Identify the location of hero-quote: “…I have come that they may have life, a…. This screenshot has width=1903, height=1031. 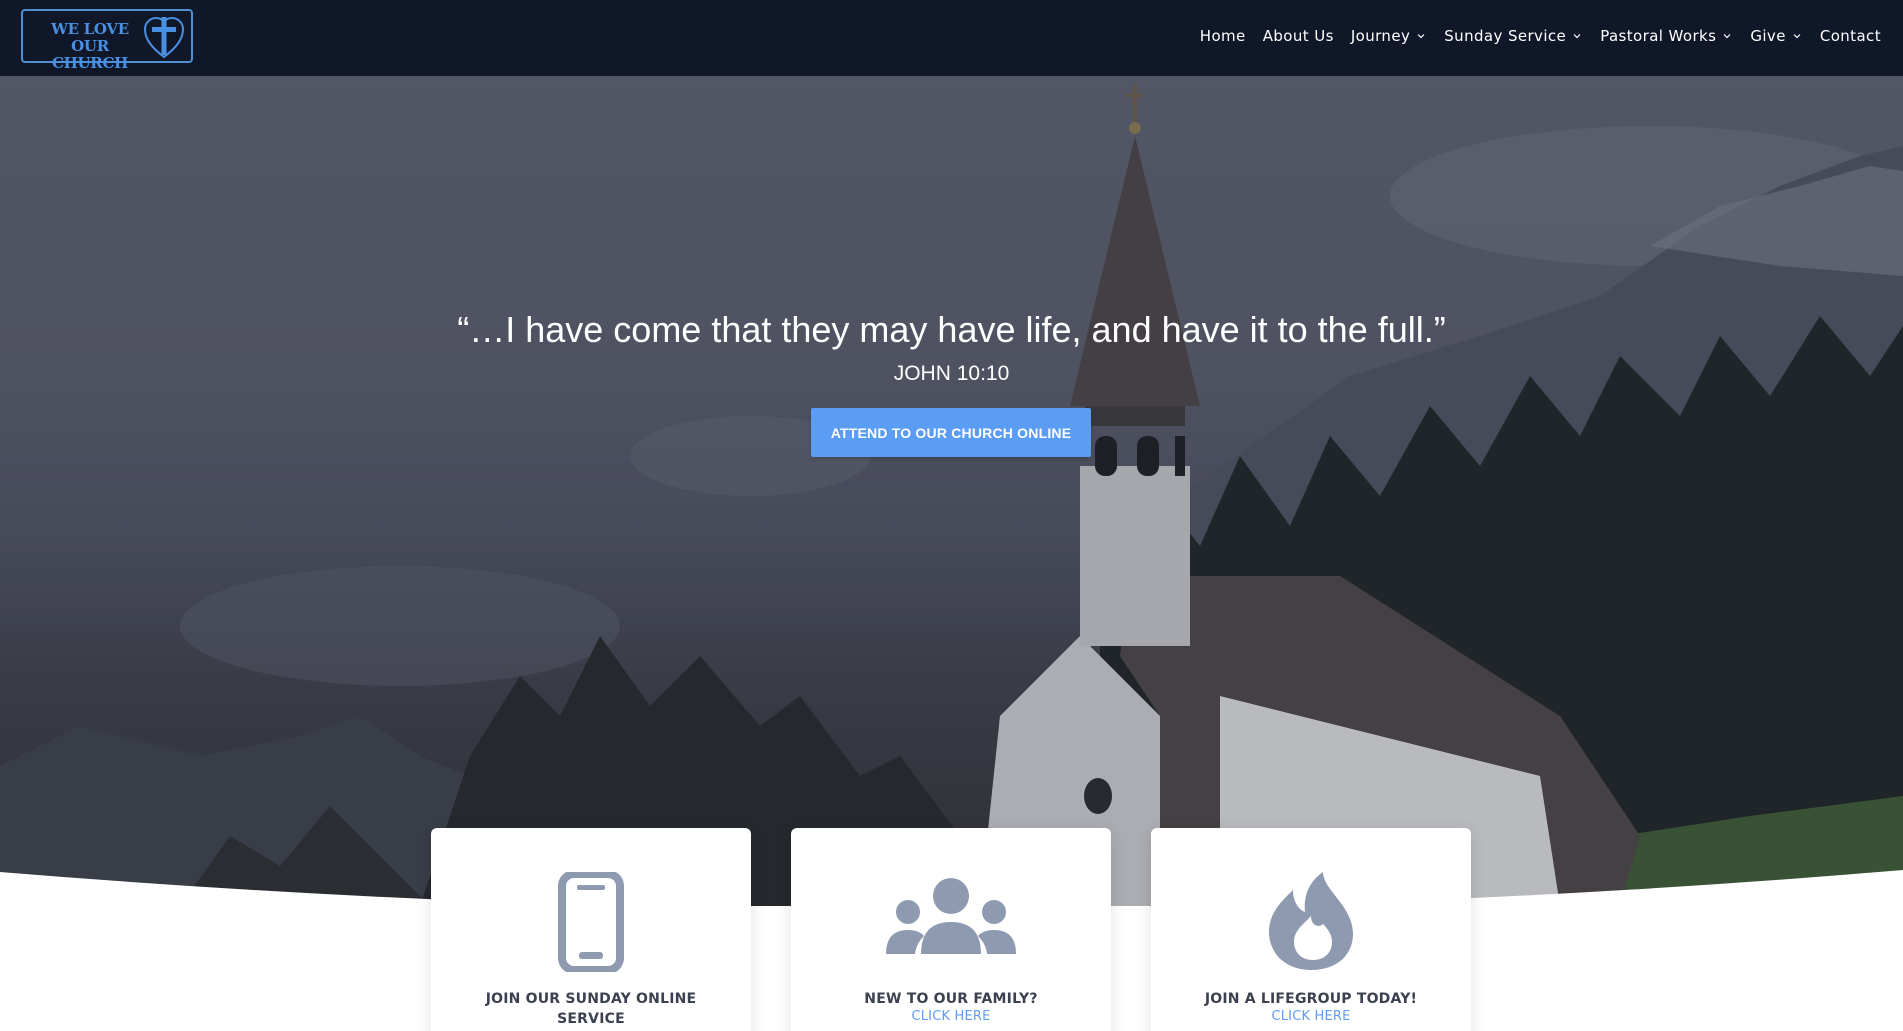
(951, 329).